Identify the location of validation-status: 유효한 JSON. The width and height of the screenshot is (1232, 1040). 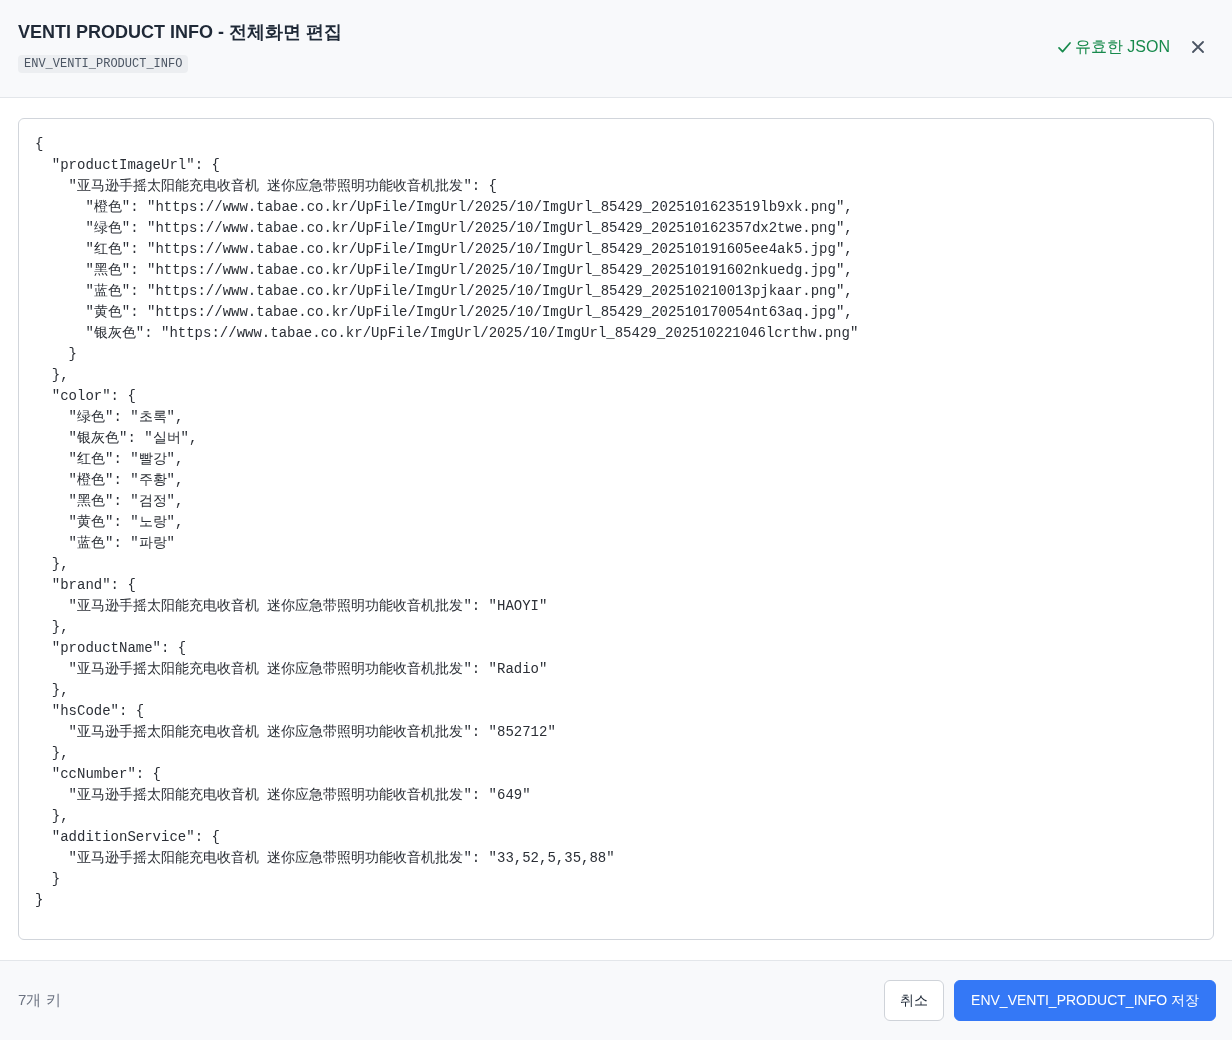
(1122, 47).